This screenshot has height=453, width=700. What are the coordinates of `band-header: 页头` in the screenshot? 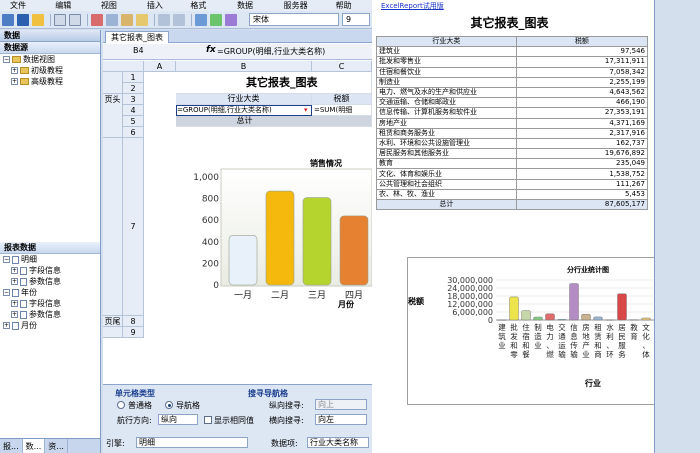 It's located at (113, 116).